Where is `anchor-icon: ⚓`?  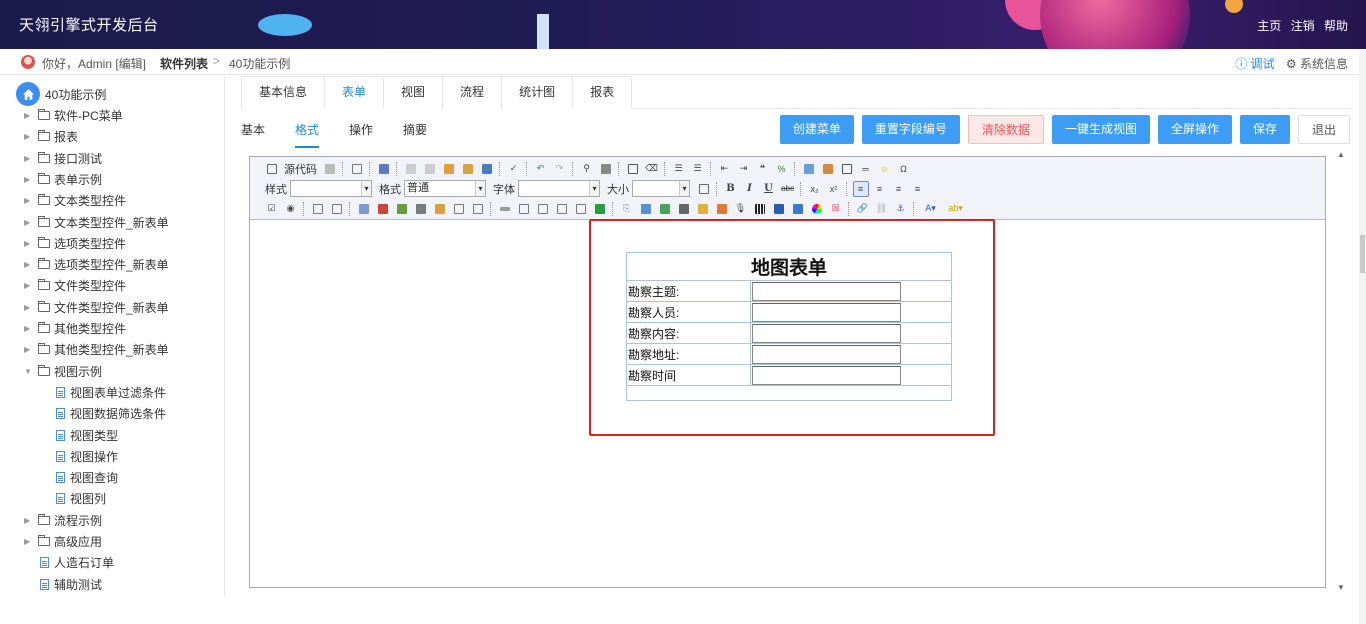 anchor-icon: ⚓ is located at coordinates (901, 209).